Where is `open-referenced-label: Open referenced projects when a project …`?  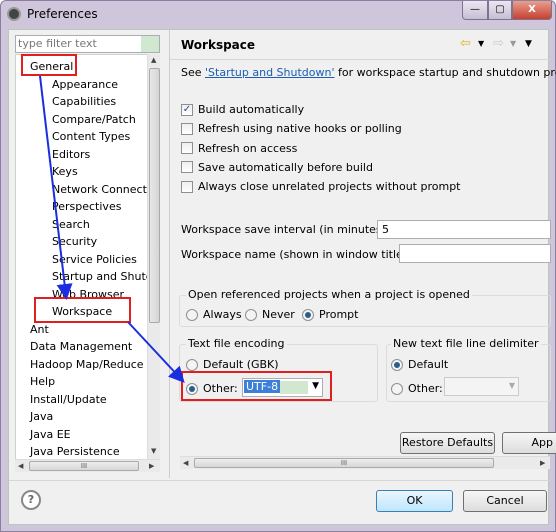 open-referenced-label: Open referenced projects when a project … is located at coordinates (329, 294).